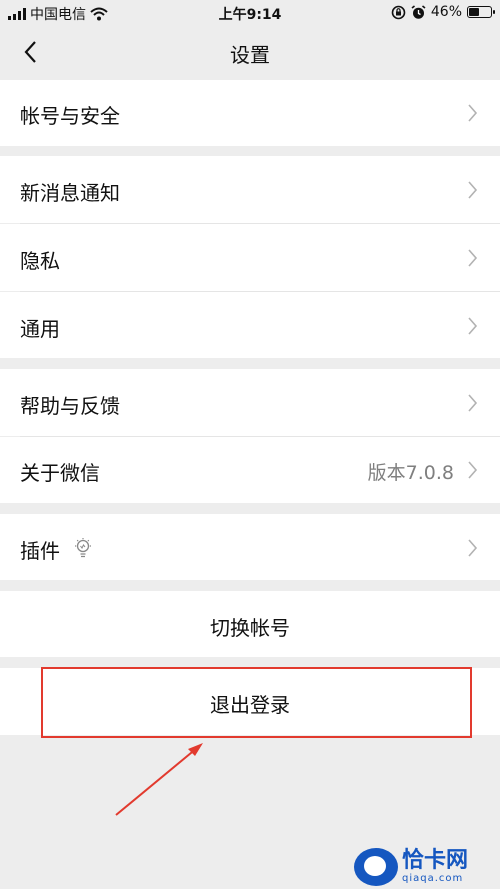  What do you see at coordinates (376, 867) in the screenshot?
I see `watermark-logo` at bounding box center [376, 867].